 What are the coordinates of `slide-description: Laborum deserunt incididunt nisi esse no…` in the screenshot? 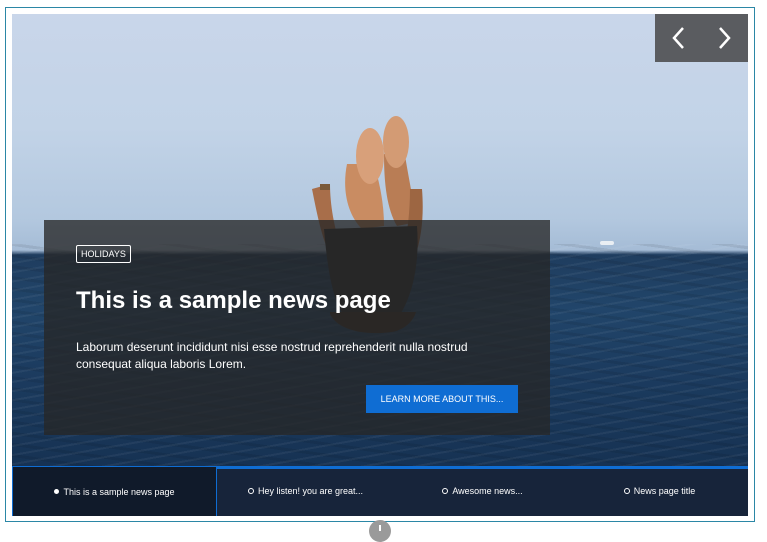 It's located at (272, 355).